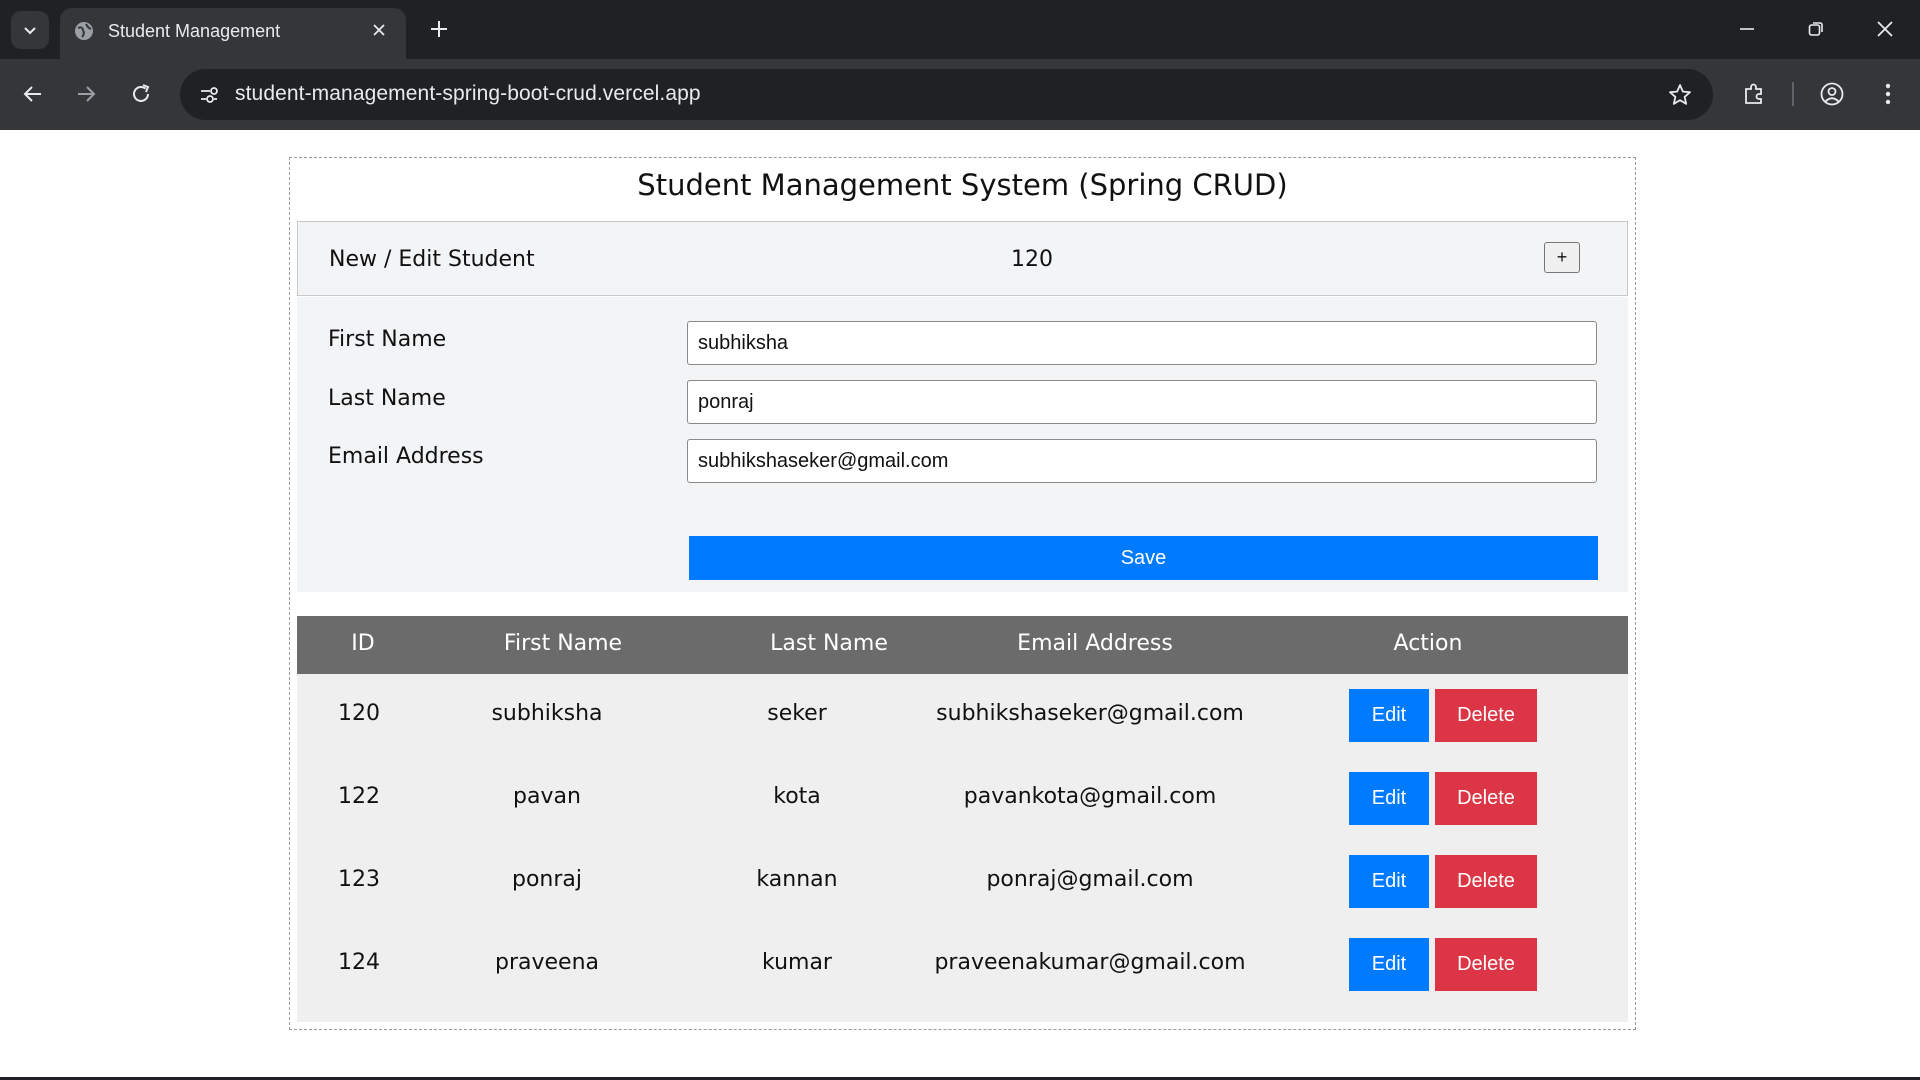 This screenshot has height=1080, width=1920. Describe the element at coordinates (1888, 94) in the screenshot. I see `menu-icon` at that location.